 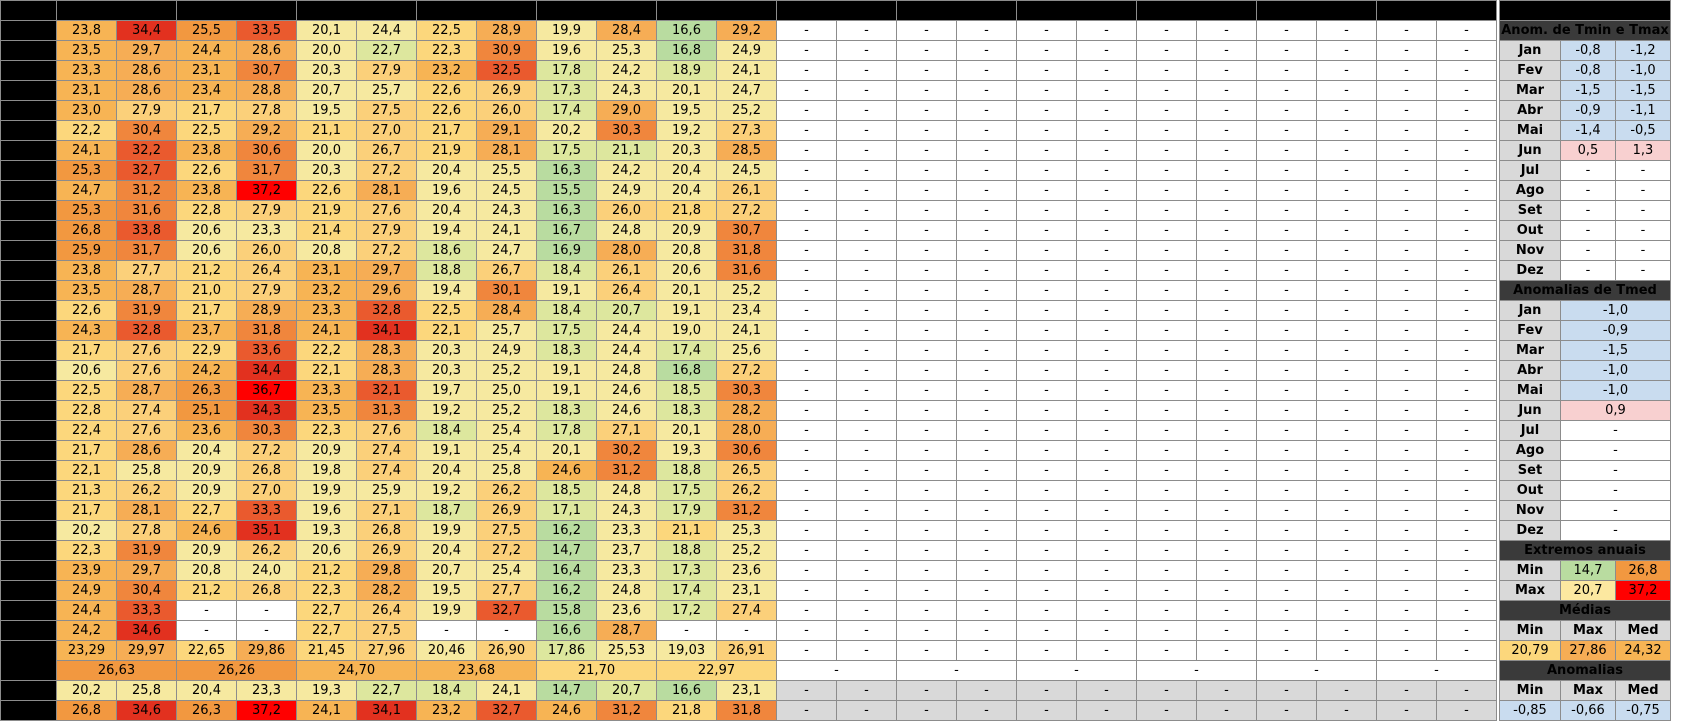 I want to click on tmax-cell: 25,4, so click(x=506, y=430).